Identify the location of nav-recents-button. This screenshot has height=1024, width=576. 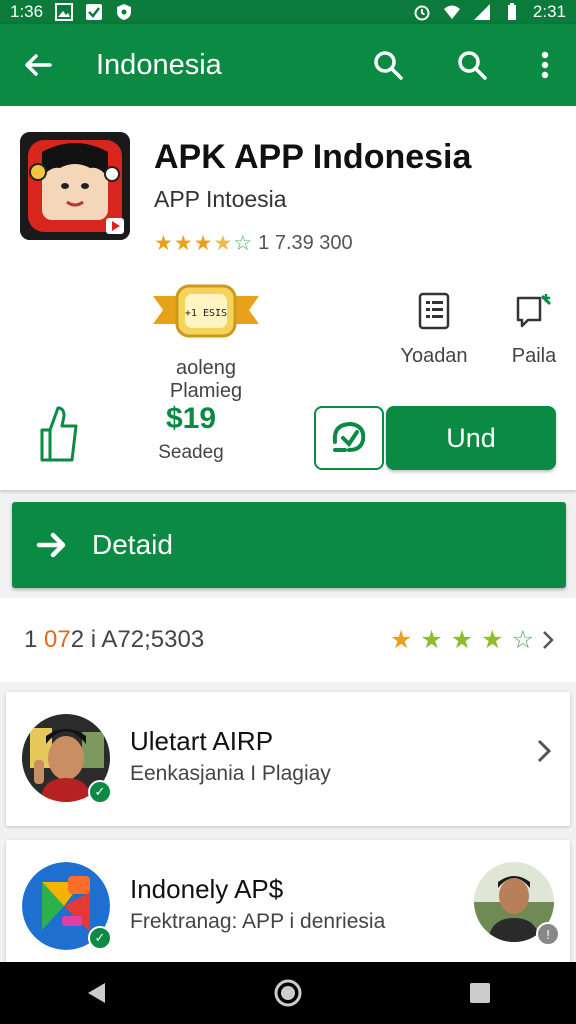
(480, 993).